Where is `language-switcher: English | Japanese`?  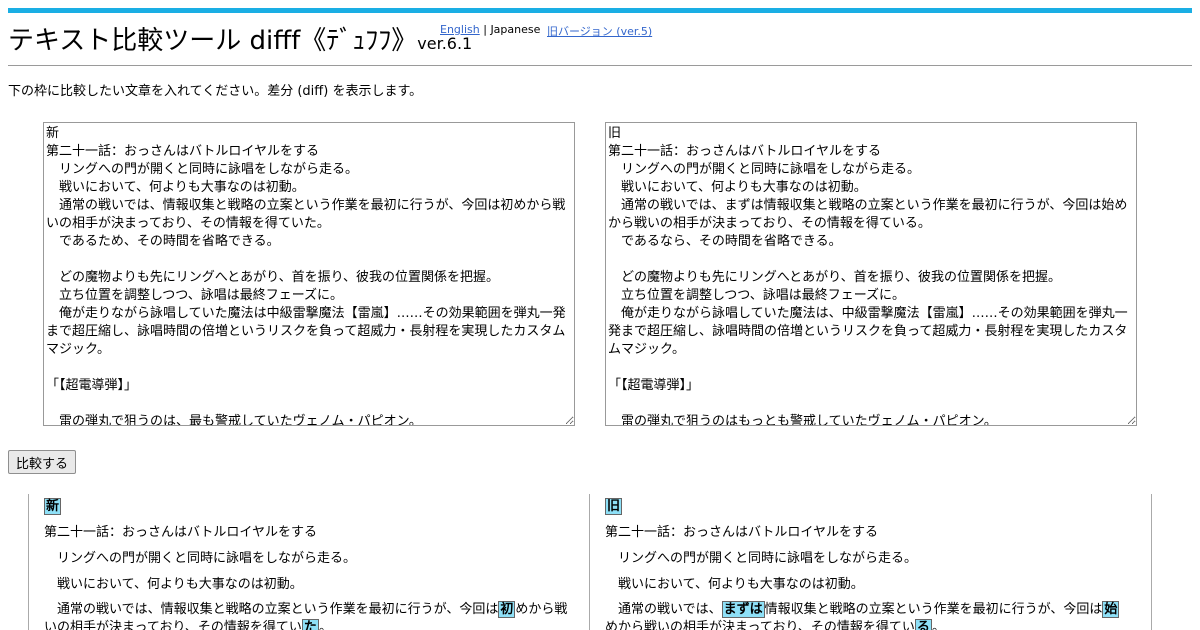 language-switcher: English | Japanese is located at coordinates (490, 29).